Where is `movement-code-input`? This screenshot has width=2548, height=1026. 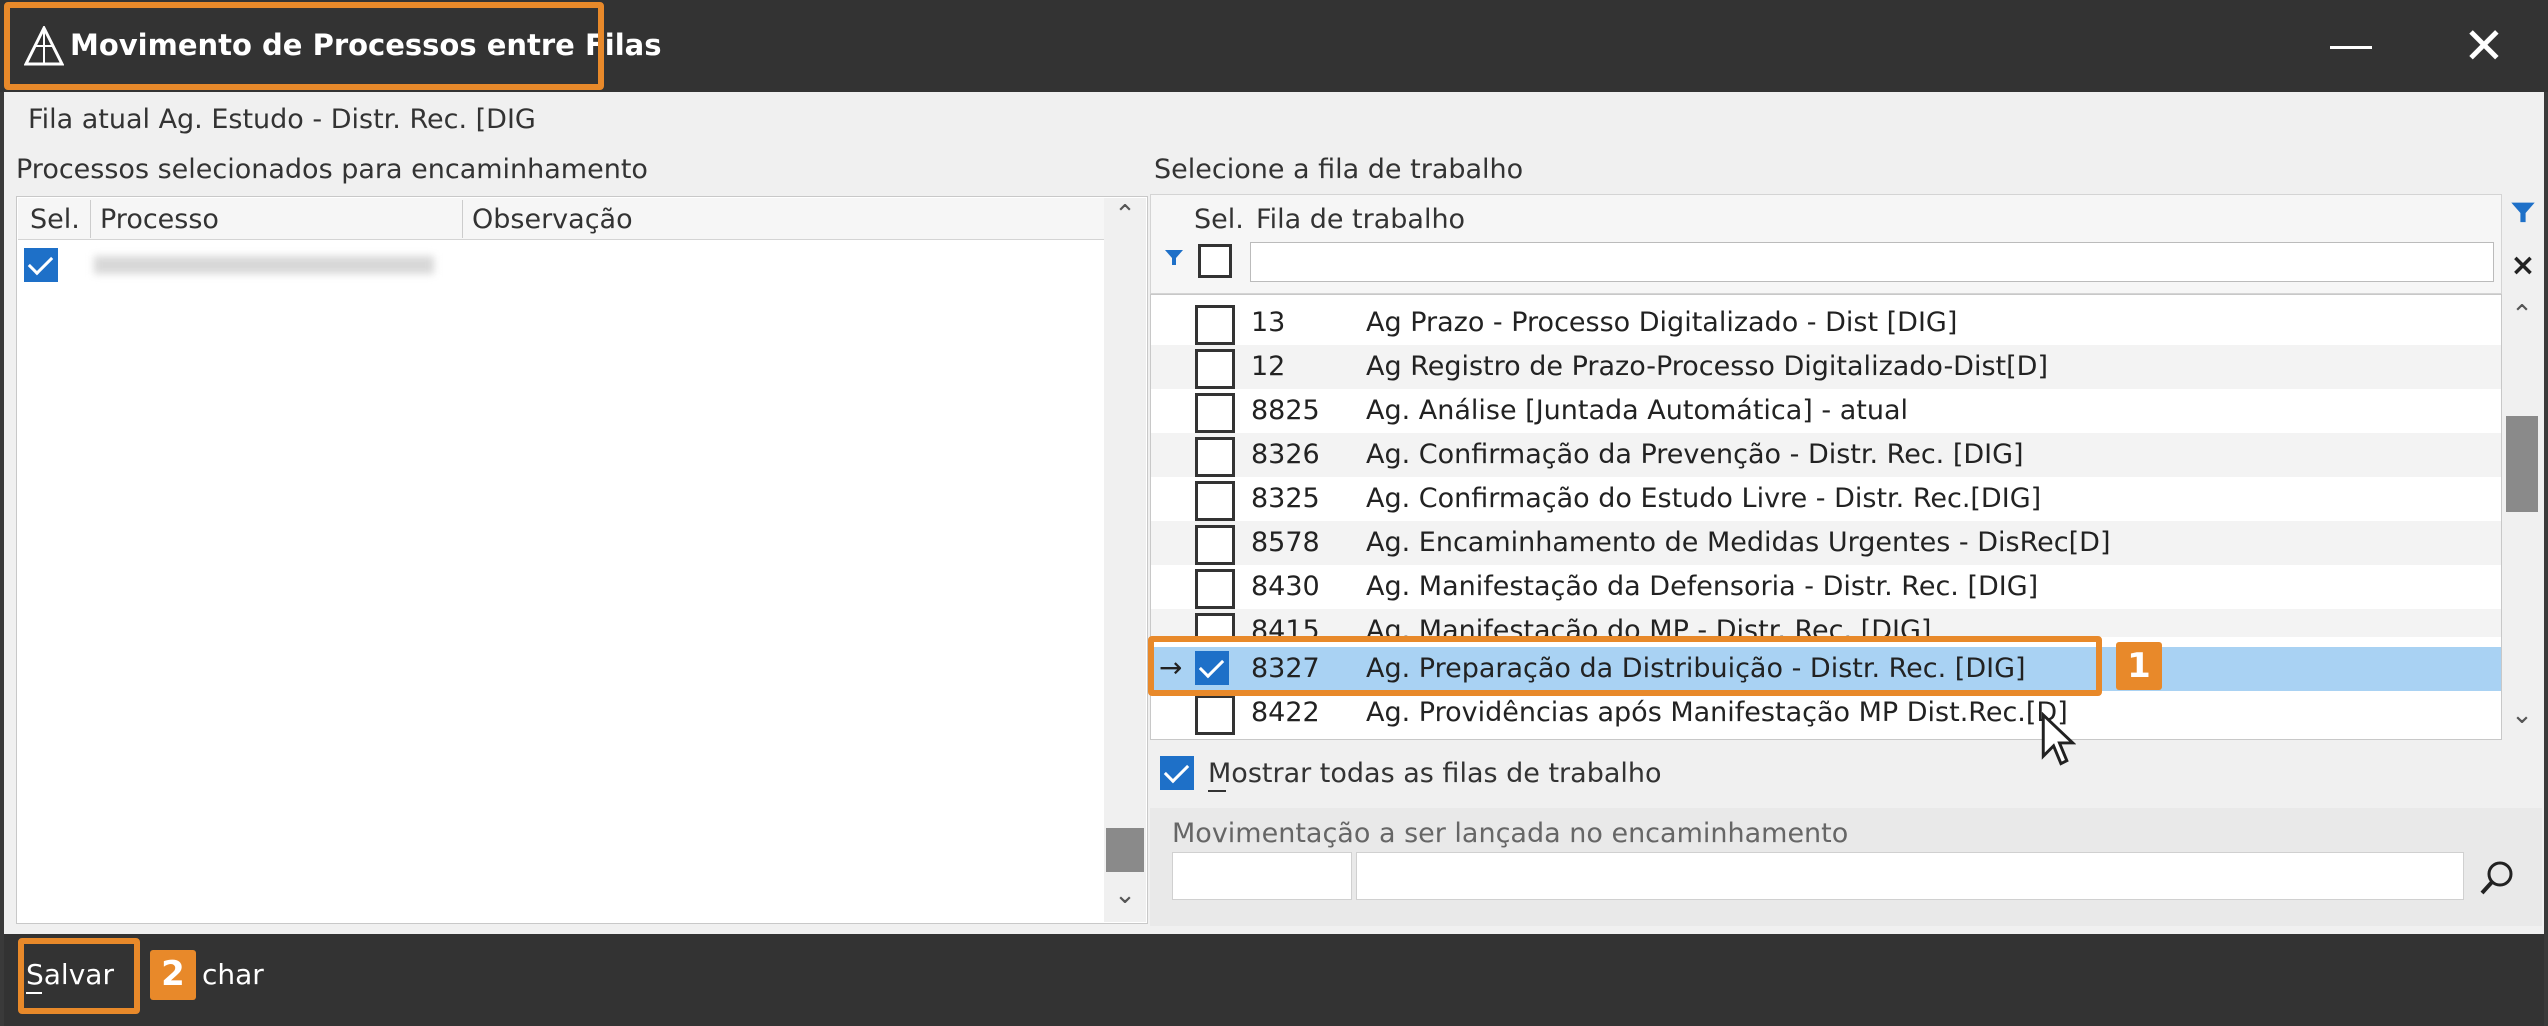 movement-code-input is located at coordinates (1262, 876).